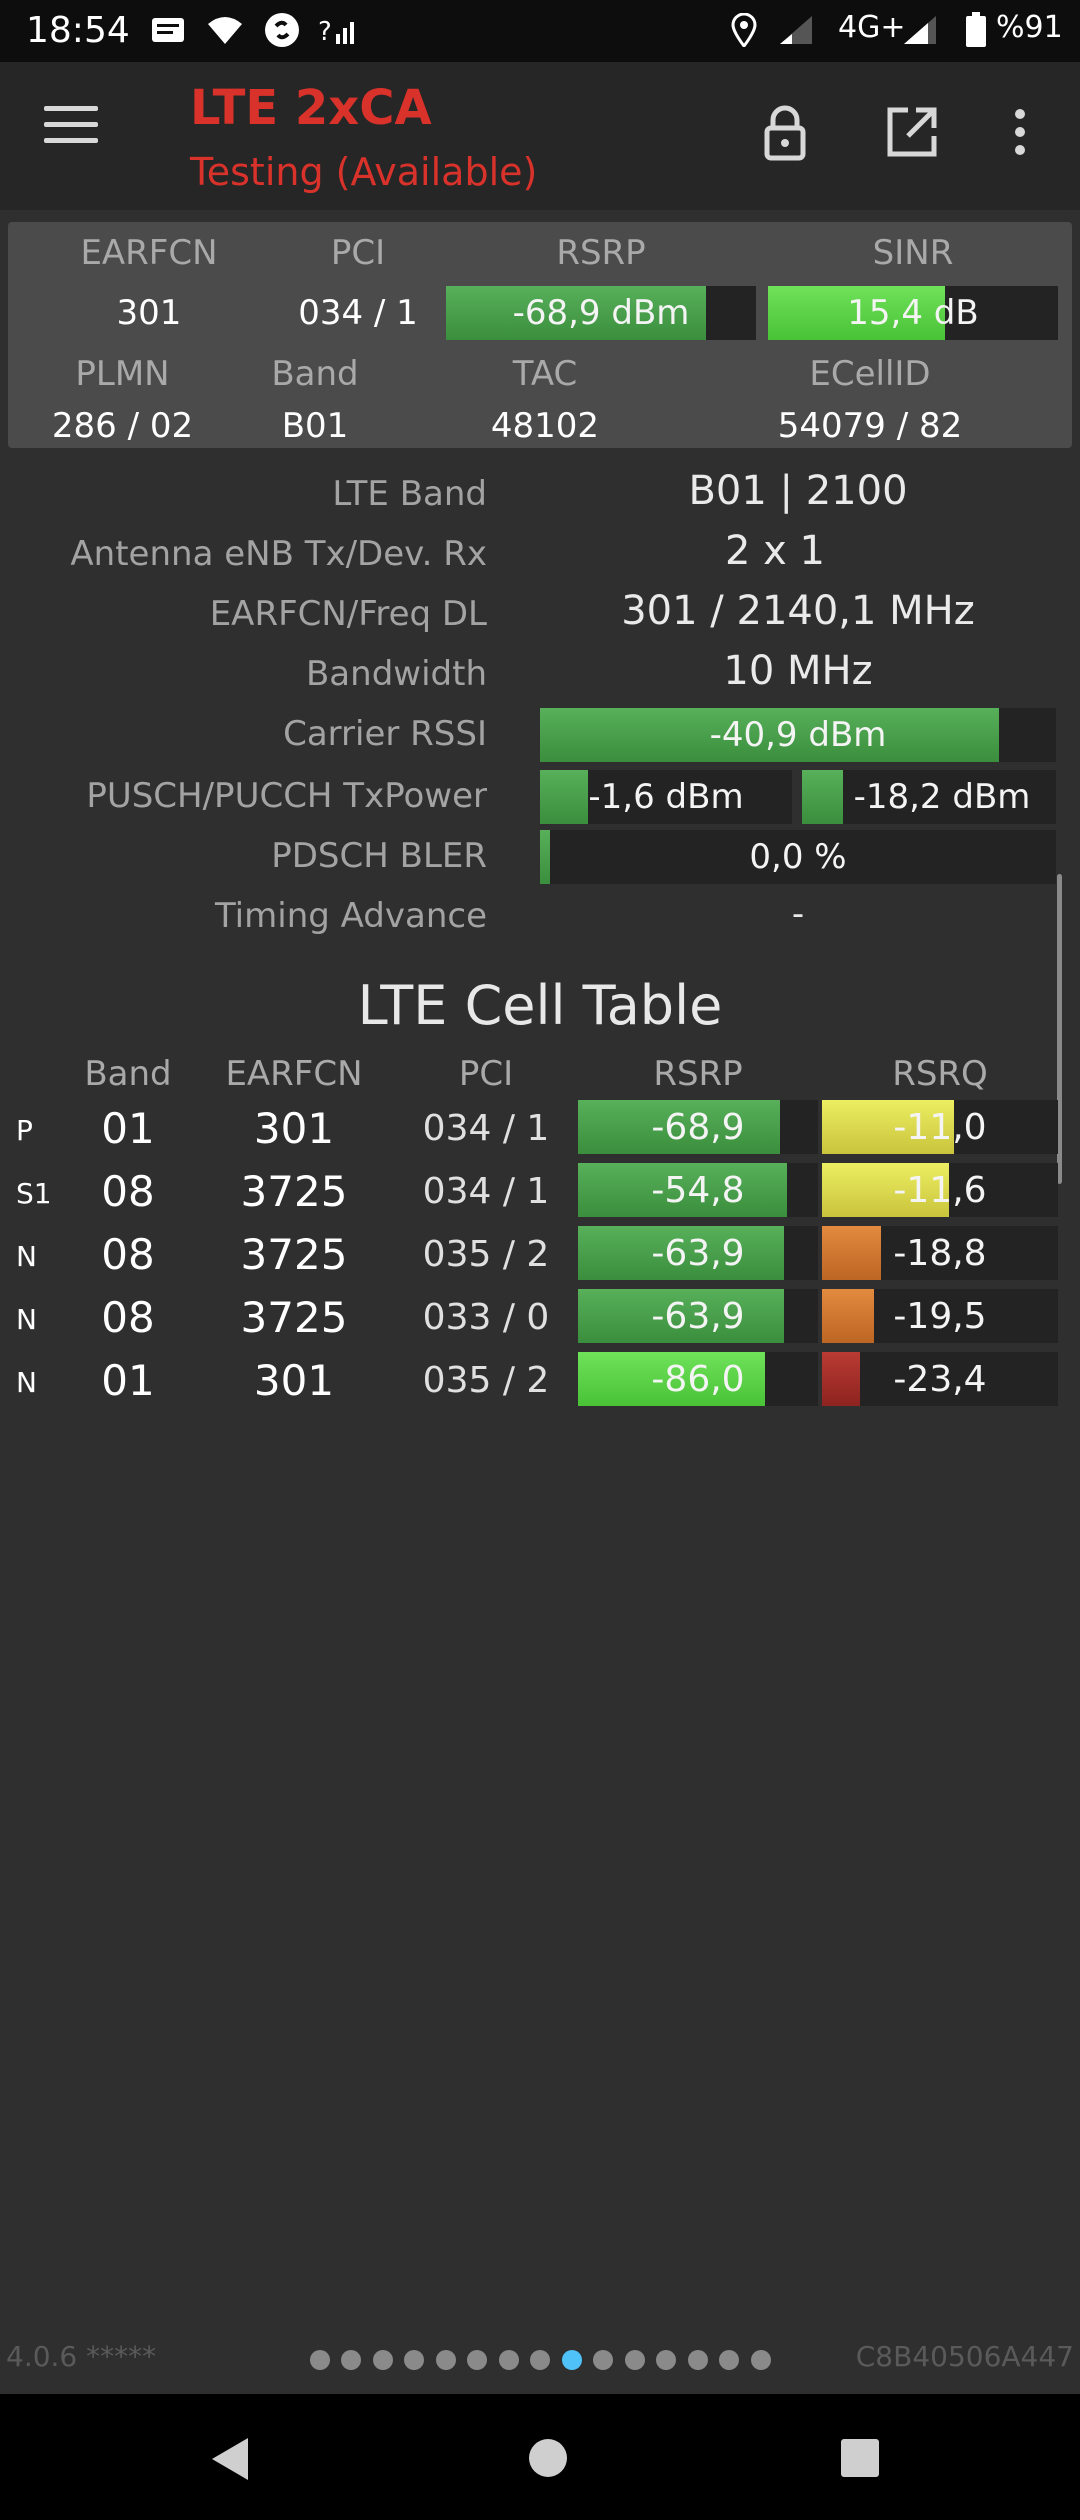 This screenshot has width=1080, height=2520. What do you see at coordinates (796, 30) in the screenshot?
I see `signal-weak-icon` at bounding box center [796, 30].